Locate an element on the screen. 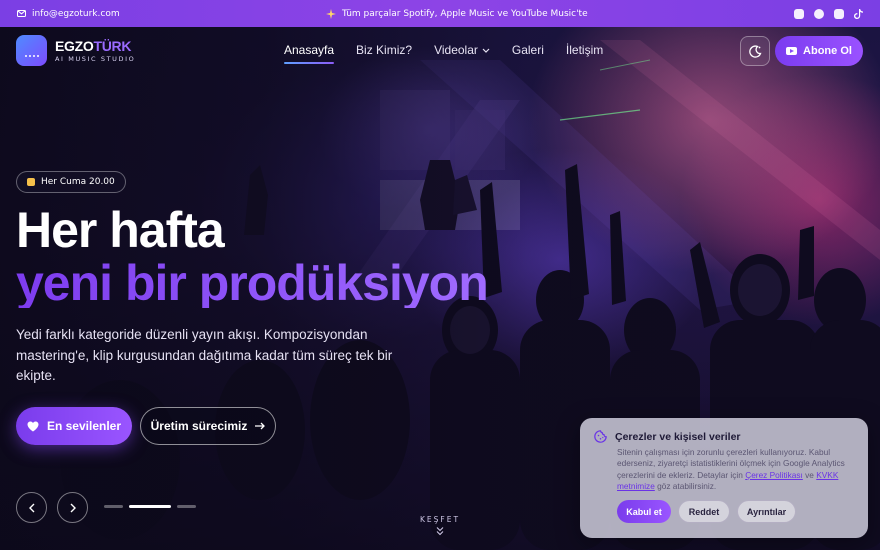 The image size is (880, 550). prev-slide-button is located at coordinates (31, 507).